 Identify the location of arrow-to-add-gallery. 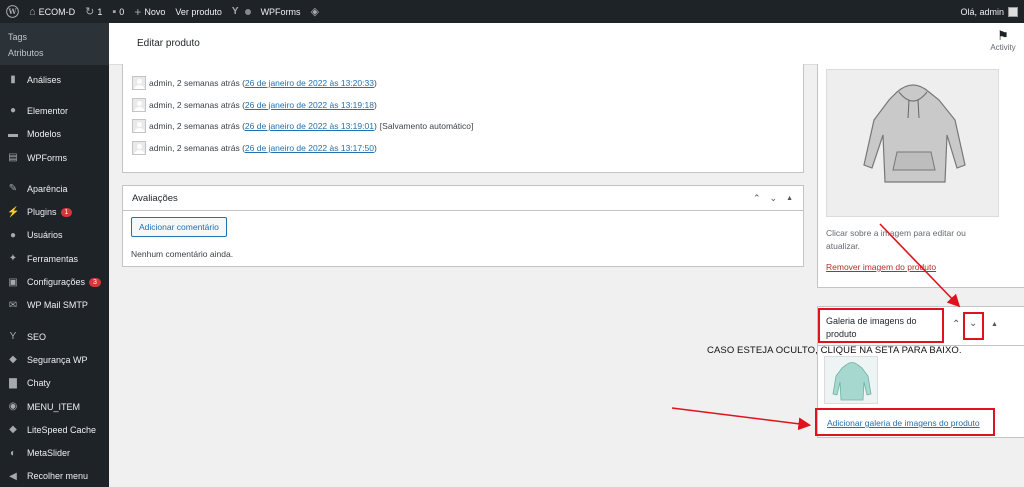
(741, 419).